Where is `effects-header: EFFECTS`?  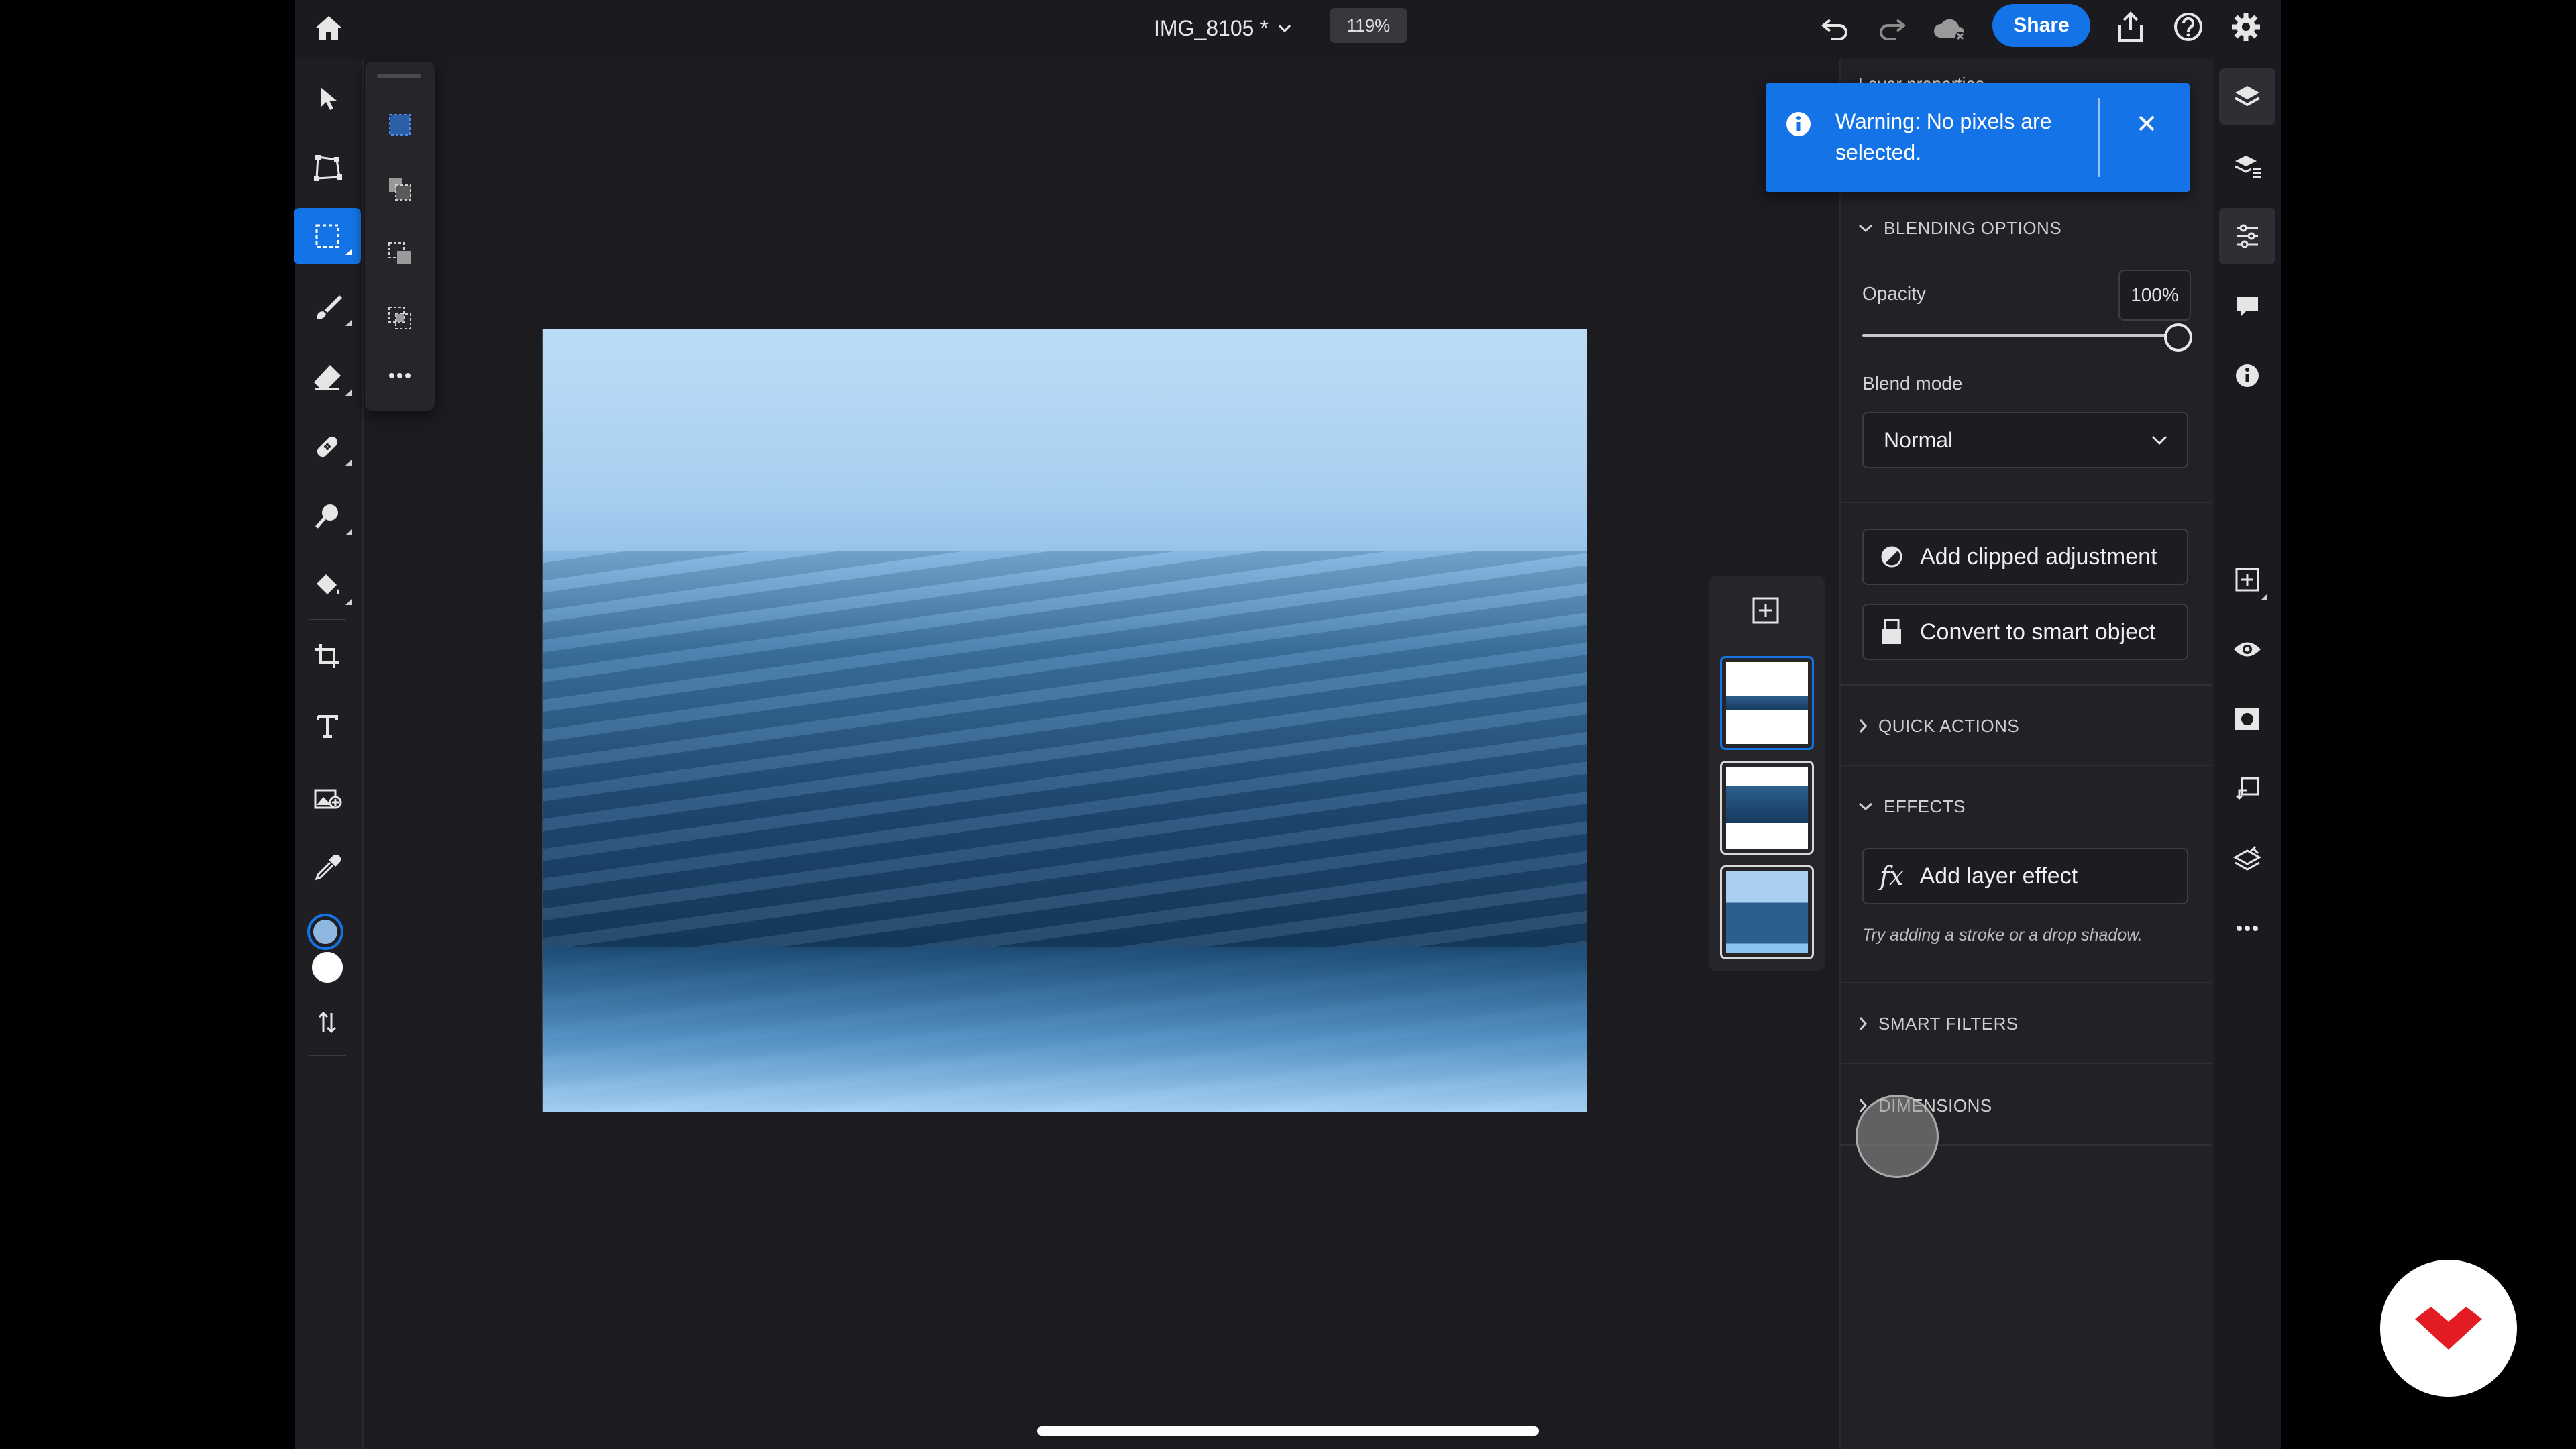 effects-header: EFFECTS is located at coordinates (1912, 806).